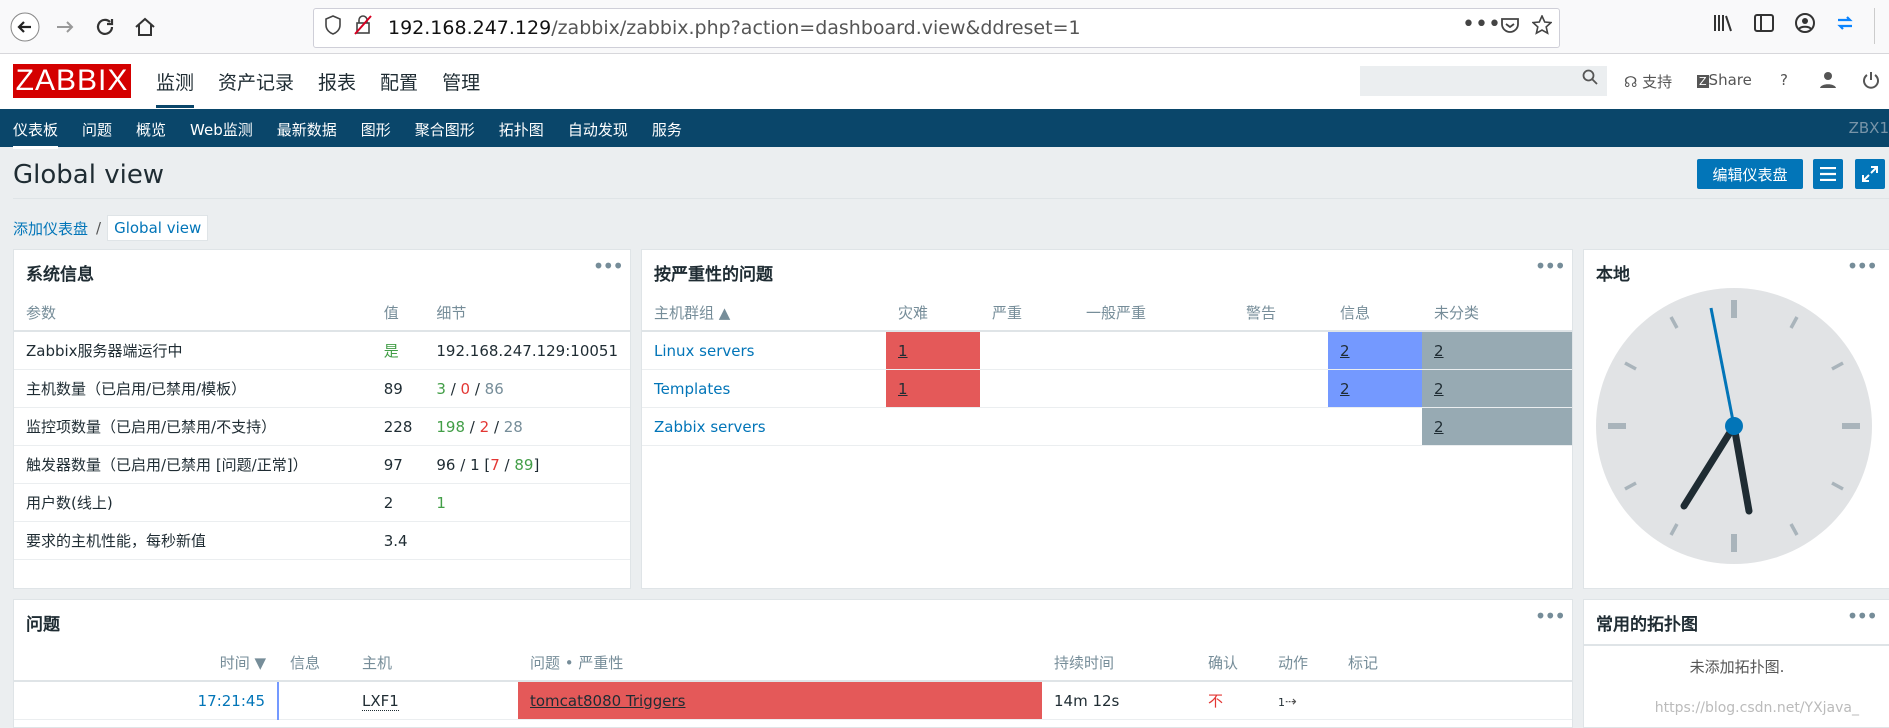 The height and width of the screenshot is (728, 1889). What do you see at coordinates (1736, 660) in the screenshot?
I see `empty-maps-message: 未添加拓扑图.` at bounding box center [1736, 660].